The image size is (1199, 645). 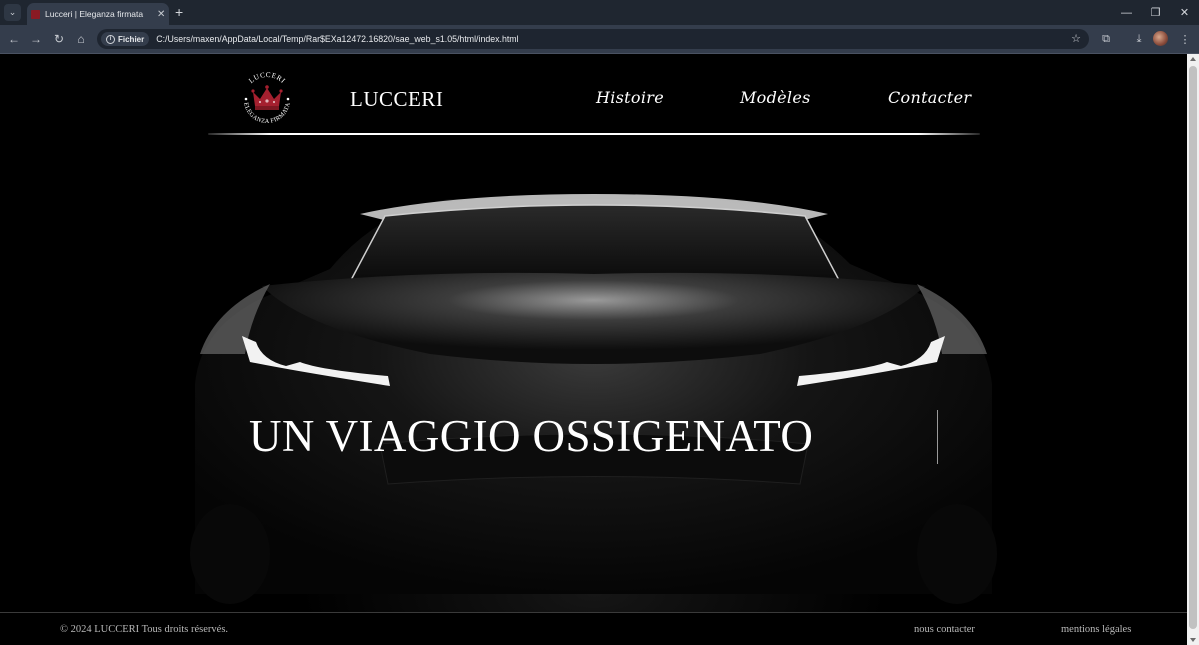 I want to click on browser-tab-bar: ⌄ Lucceri | Eleganza firmata ✕ + — ❐ ✕, so click(x=599, y=12).